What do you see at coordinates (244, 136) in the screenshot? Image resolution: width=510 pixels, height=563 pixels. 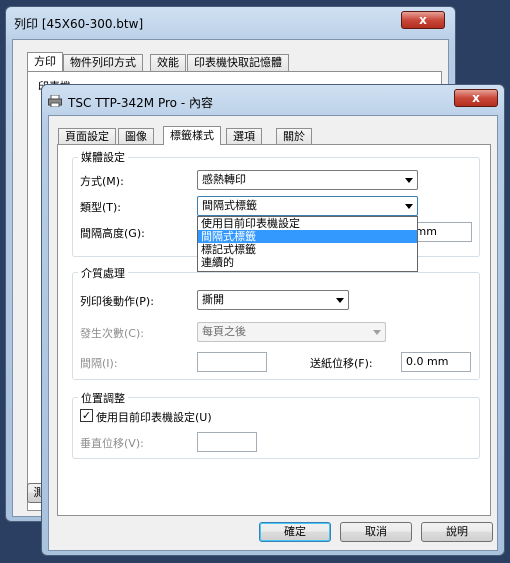 I see `tab-options: 選項` at bounding box center [244, 136].